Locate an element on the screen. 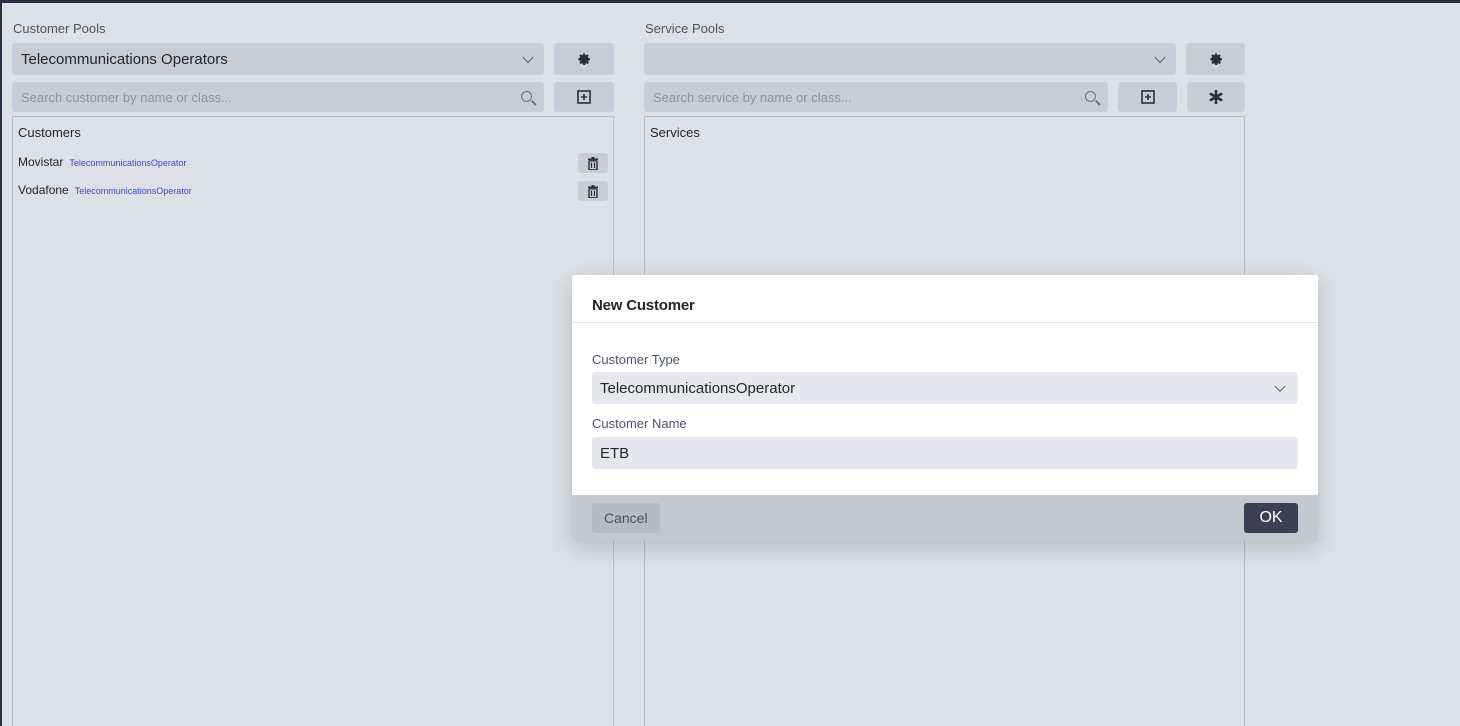  service-pools-label: Service Pools is located at coordinates (685, 28).